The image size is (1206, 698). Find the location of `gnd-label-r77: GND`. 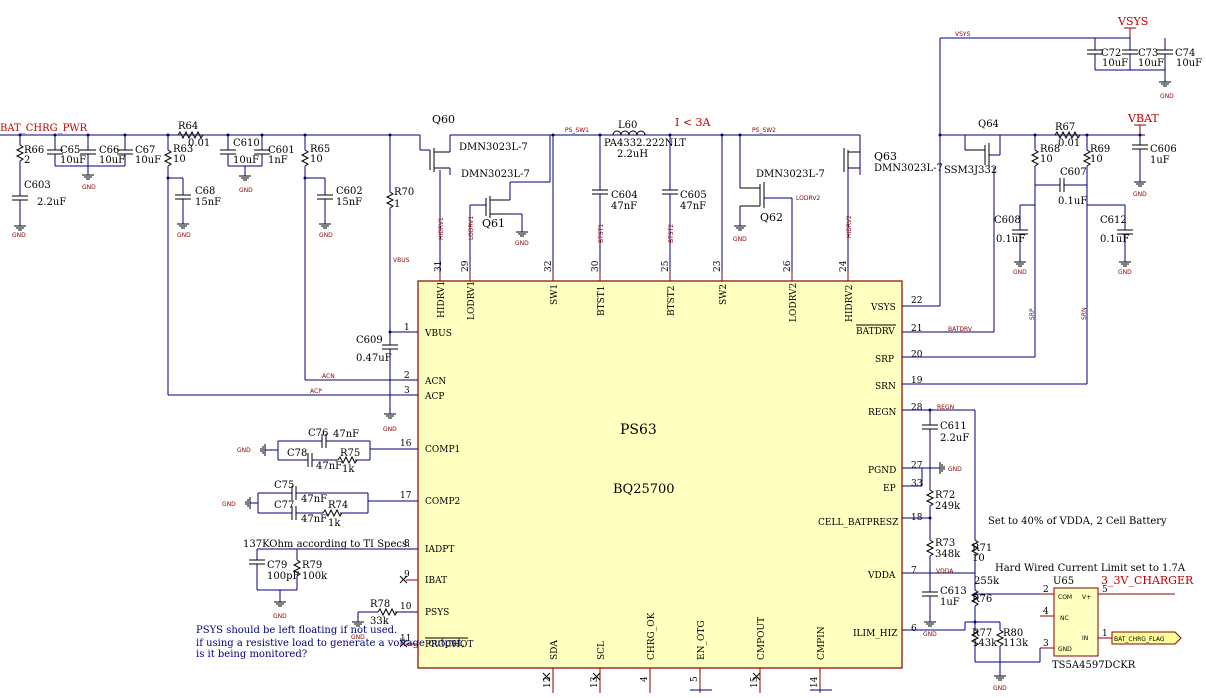

gnd-label-r77: GND is located at coordinates (1000, 688).